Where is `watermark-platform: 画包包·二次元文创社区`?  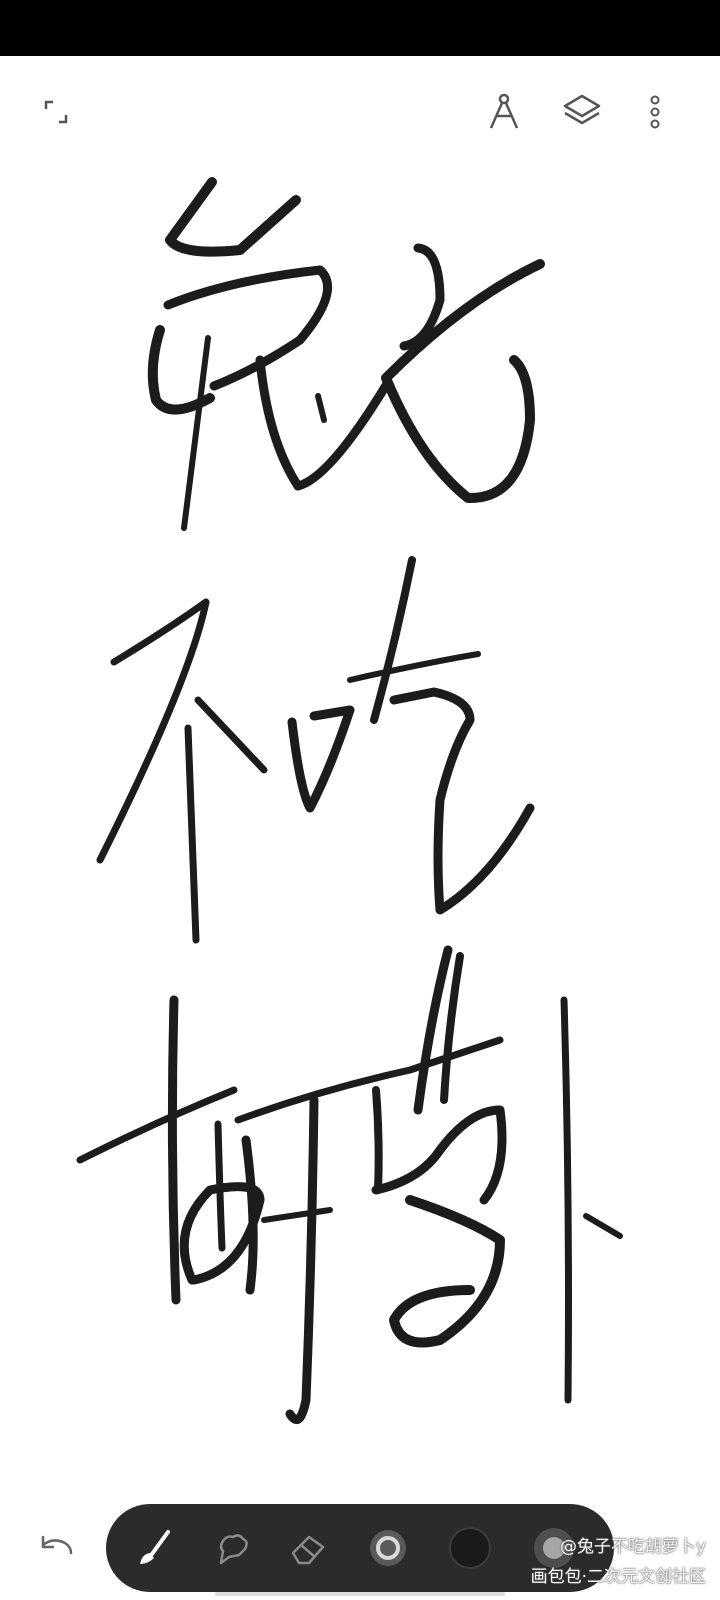
watermark-platform: 画包包·二次元文创社区 is located at coordinates (618, 1577).